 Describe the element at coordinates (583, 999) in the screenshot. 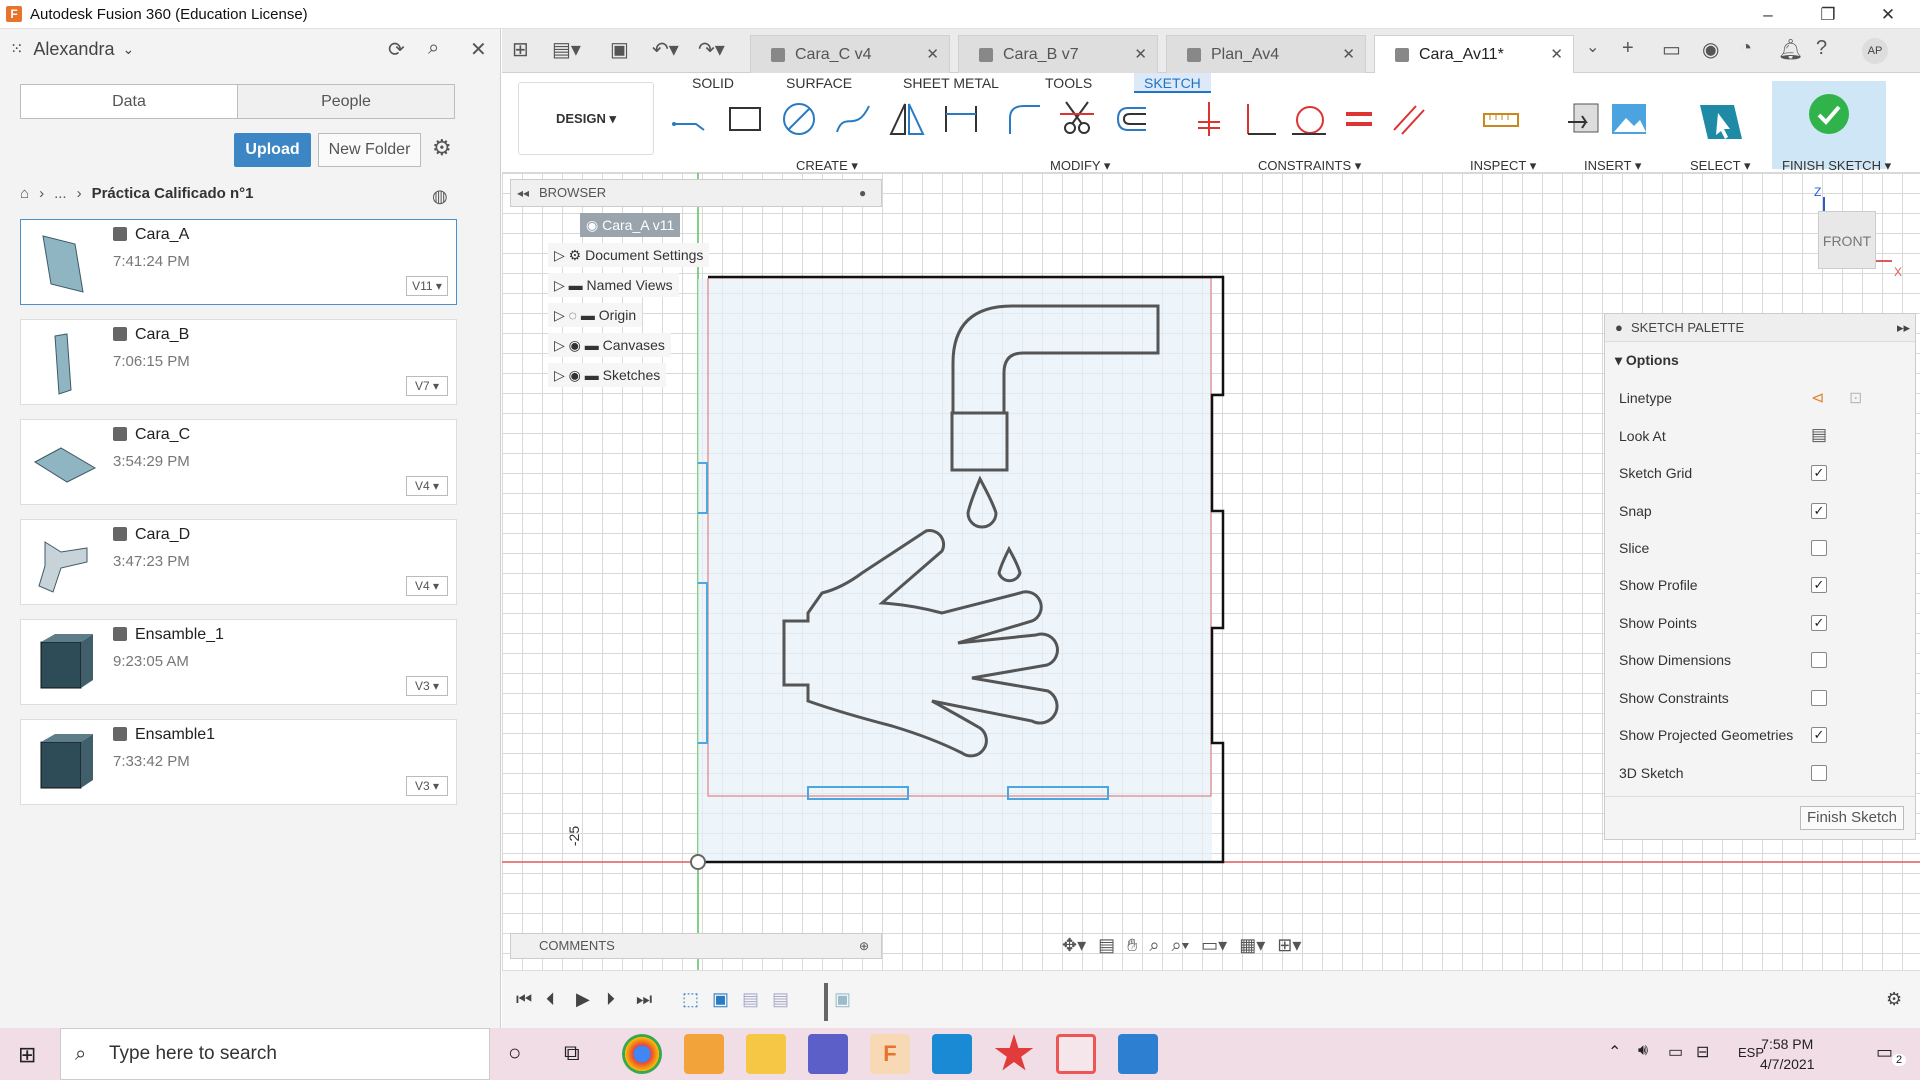

I see `play-icon: ▶` at that location.